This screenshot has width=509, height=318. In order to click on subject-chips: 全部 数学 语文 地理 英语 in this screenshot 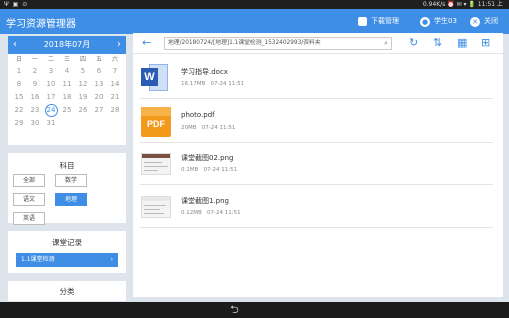, I will do `click(67, 199)`.